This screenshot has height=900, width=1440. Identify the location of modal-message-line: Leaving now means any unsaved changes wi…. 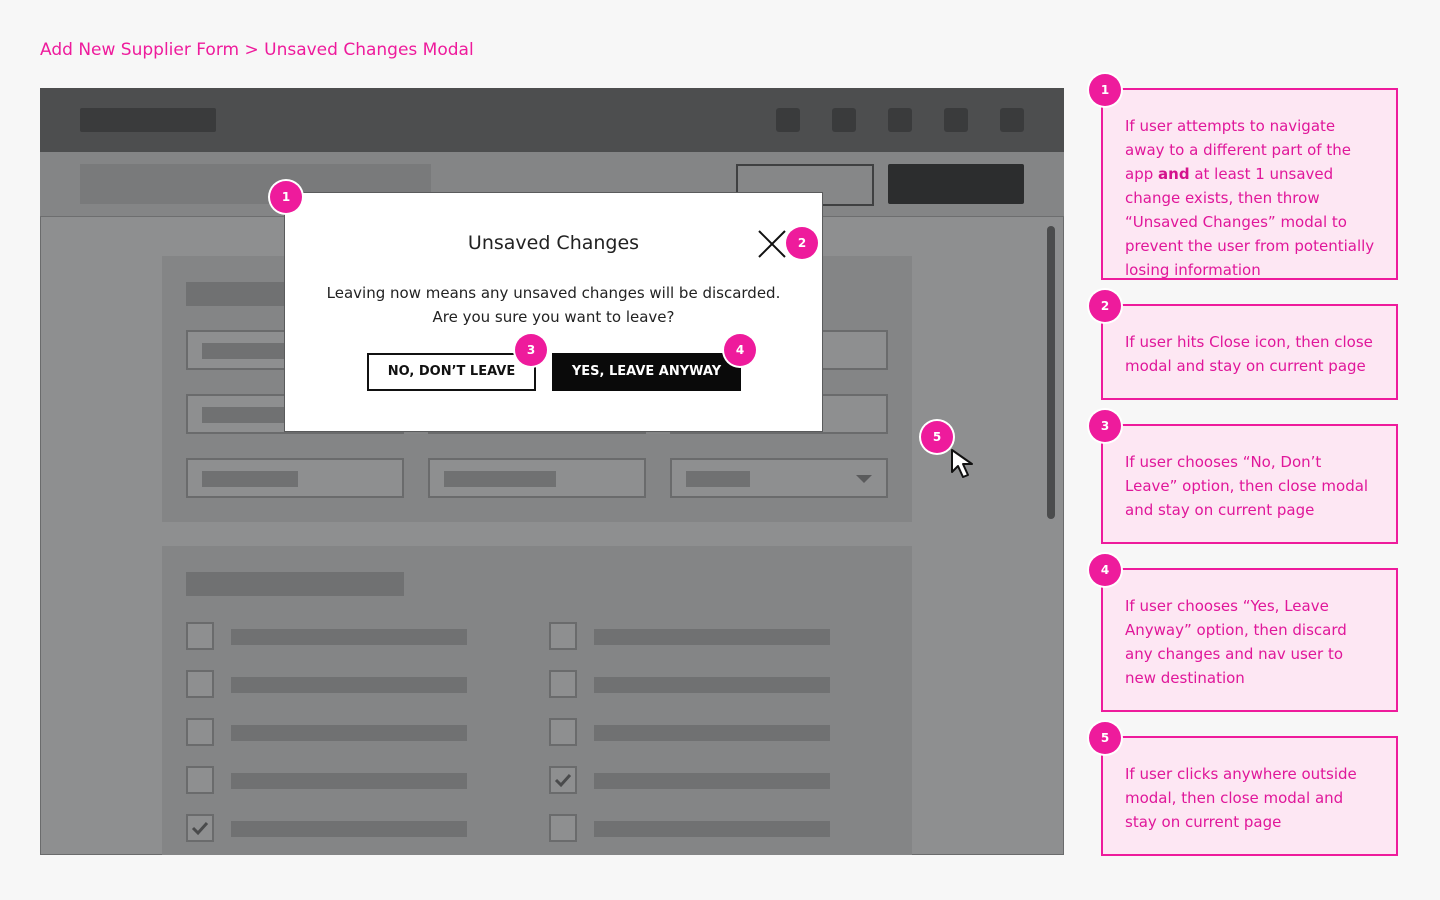
(553, 293).